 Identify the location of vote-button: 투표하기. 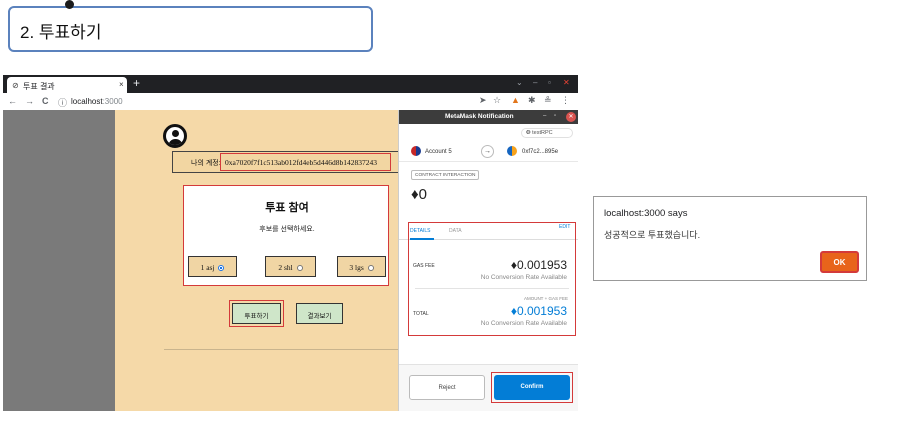
(256, 313).